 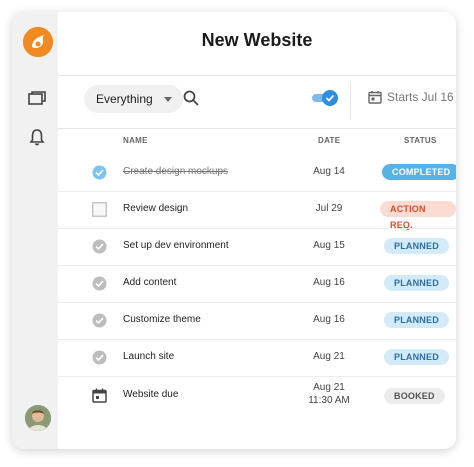 What do you see at coordinates (176, 171) in the screenshot?
I see `task-name: Create design mockups` at bounding box center [176, 171].